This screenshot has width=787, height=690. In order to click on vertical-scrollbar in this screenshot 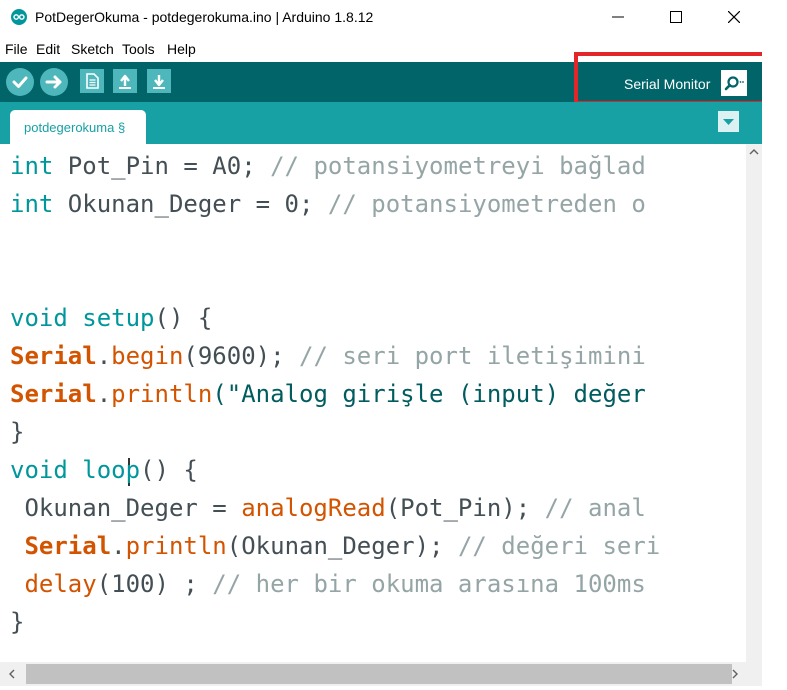, I will do `click(754, 403)`.